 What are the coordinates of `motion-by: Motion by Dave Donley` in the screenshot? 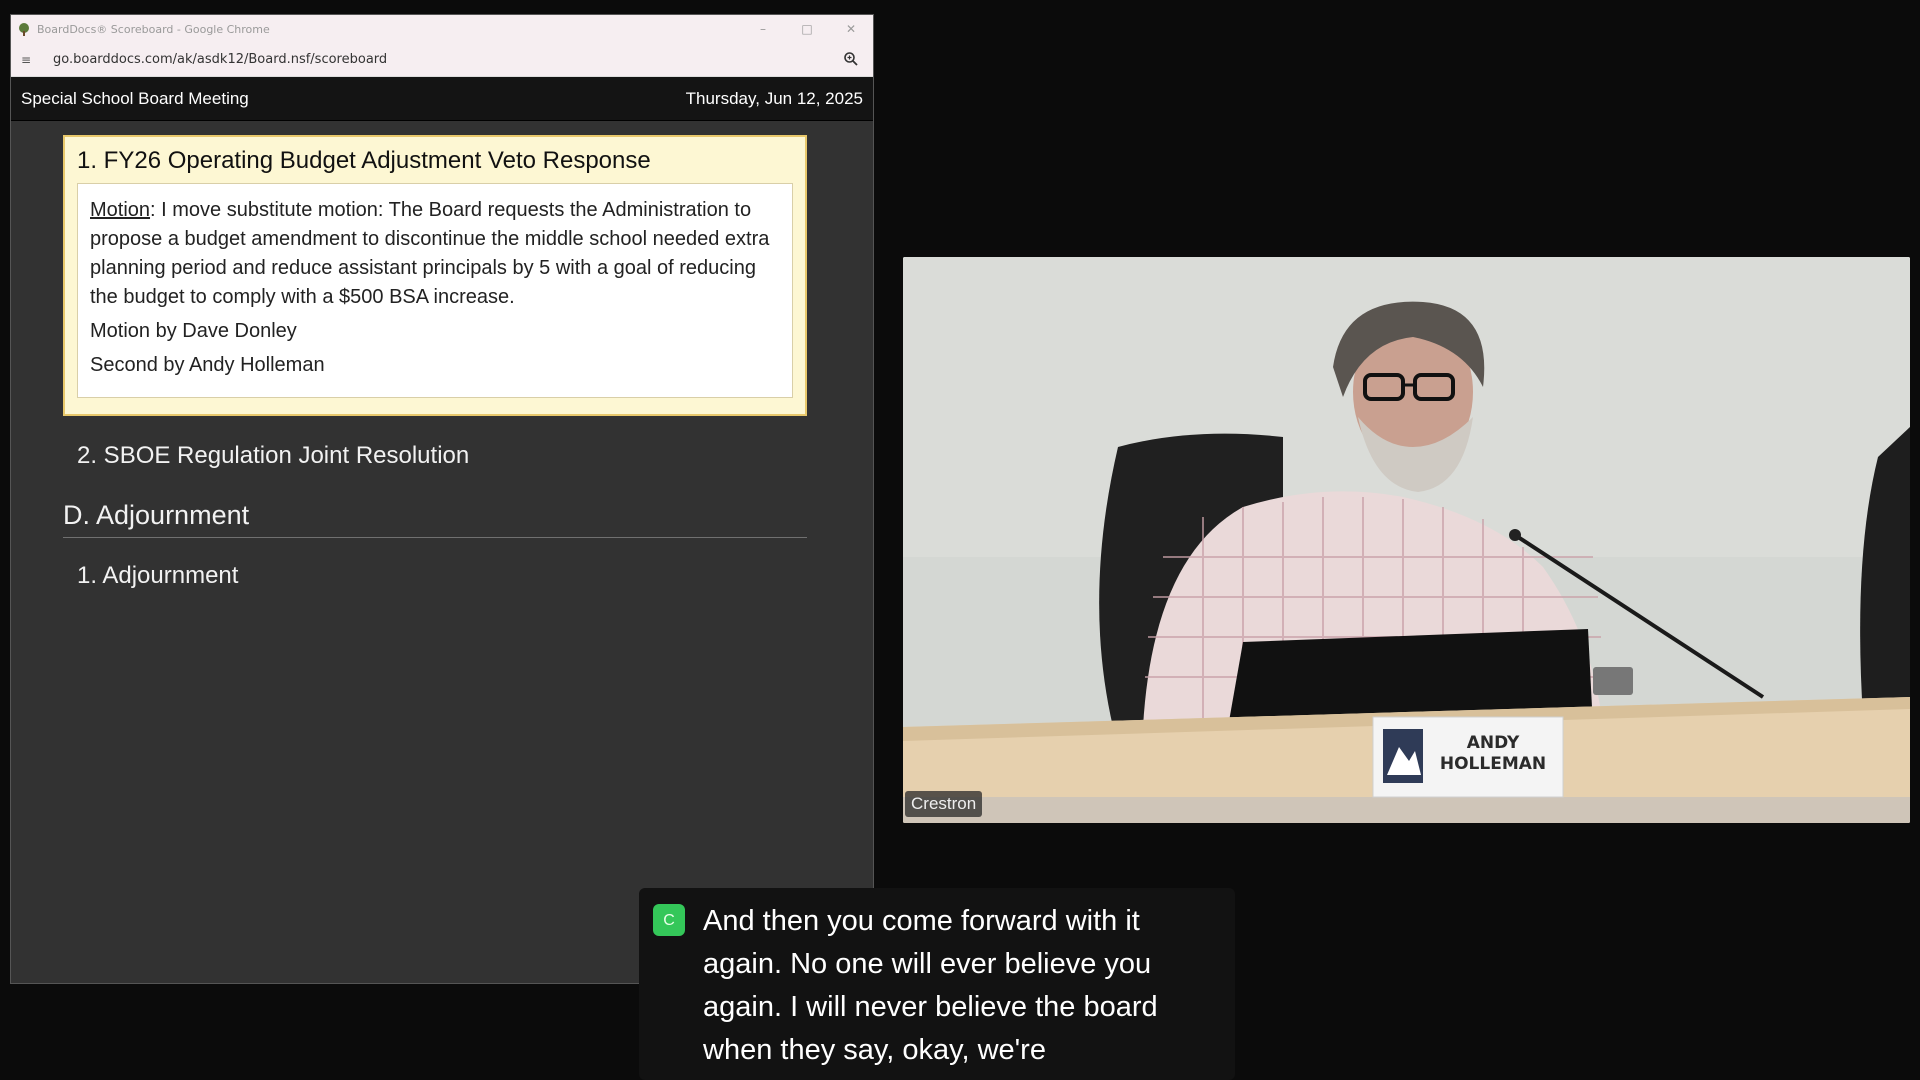 It's located at (193, 331).